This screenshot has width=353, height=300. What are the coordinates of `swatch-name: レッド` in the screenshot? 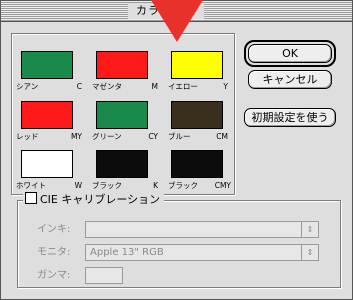 It's located at (27, 136).